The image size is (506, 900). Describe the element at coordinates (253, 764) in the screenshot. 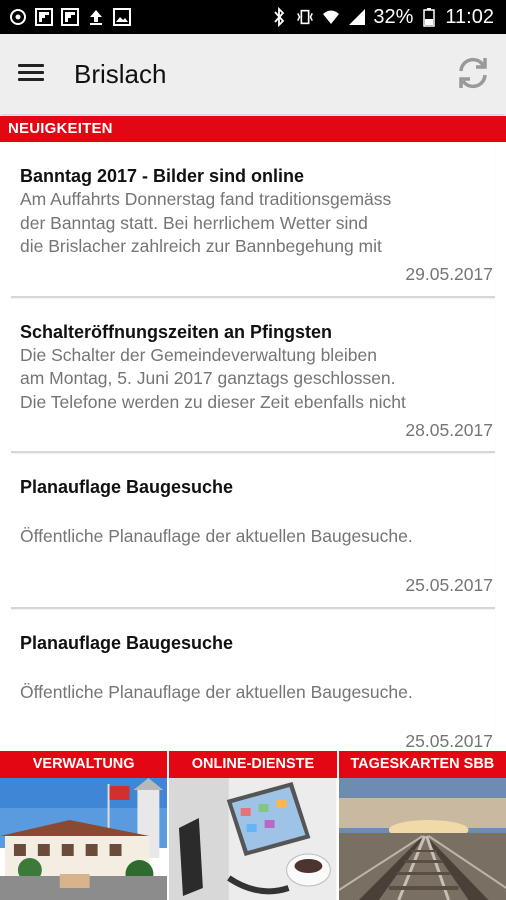

I see `tile-label: ONLINE-DIENSTE` at that location.